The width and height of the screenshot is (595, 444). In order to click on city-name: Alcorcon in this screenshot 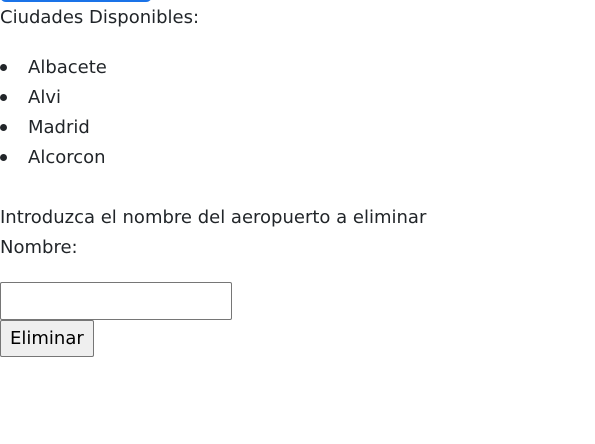, I will do `click(67, 157)`.